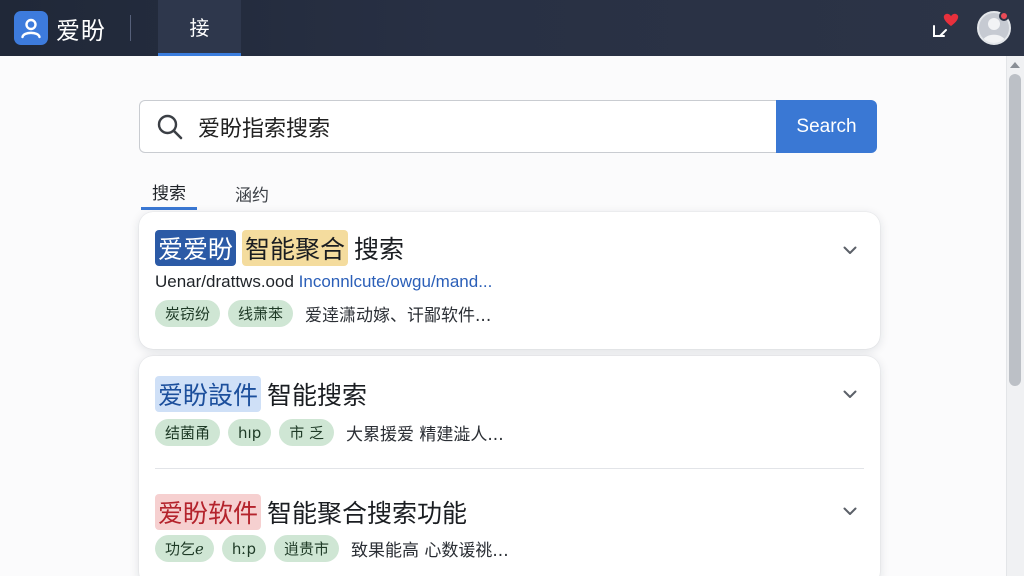  What do you see at coordinates (306, 548) in the screenshot?
I see `tag: 逍贵市` at bounding box center [306, 548].